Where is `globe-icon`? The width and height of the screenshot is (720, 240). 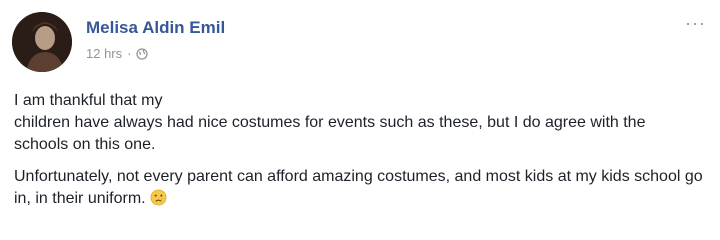
globe-icon is located at coordinates (142, 53).